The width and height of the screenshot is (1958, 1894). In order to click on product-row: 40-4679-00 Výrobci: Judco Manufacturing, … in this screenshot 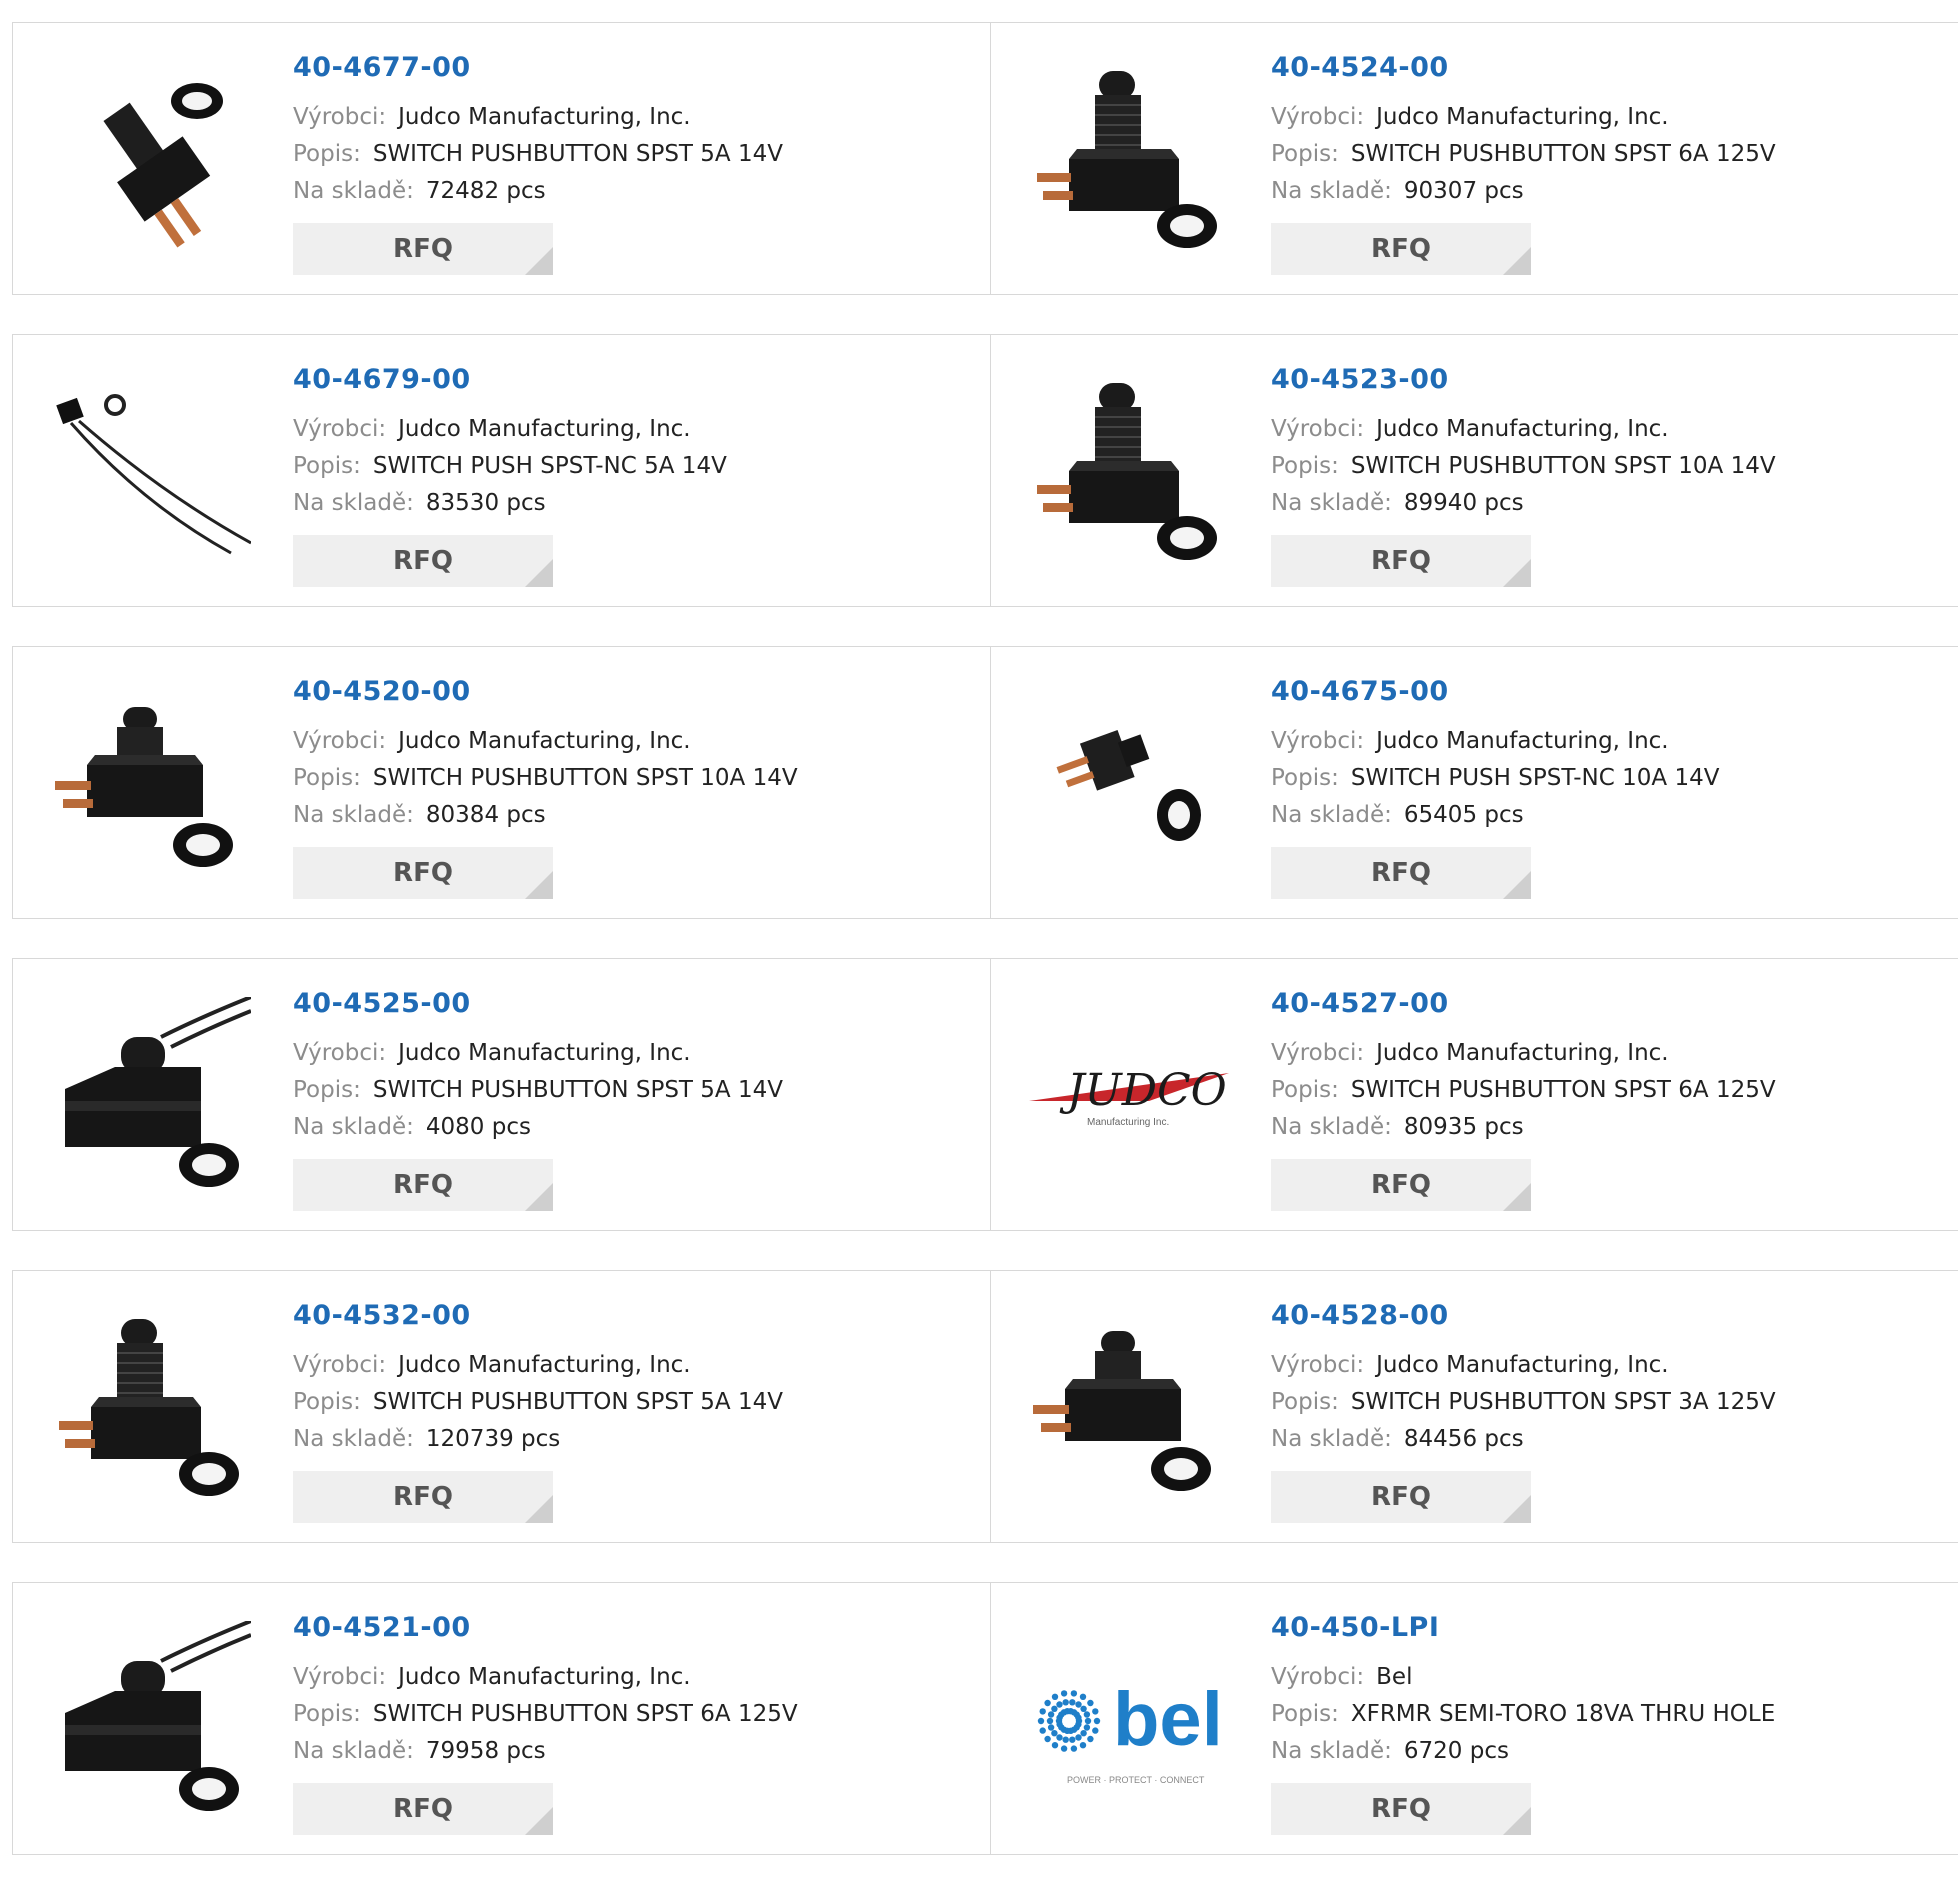, I will do `click(985, 470)`.